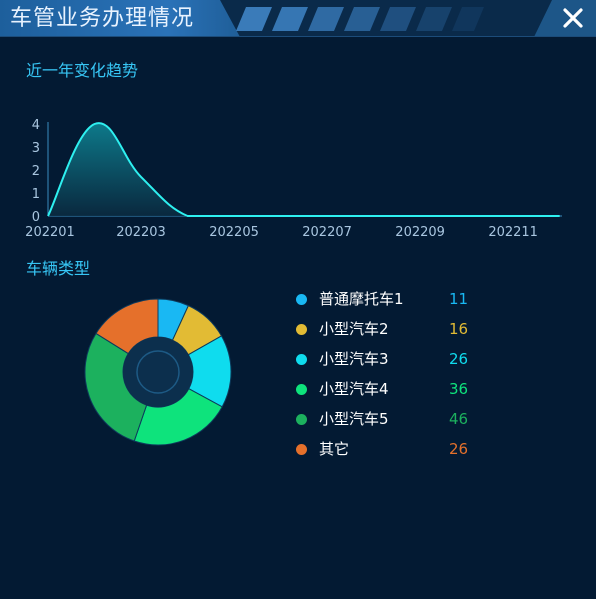 Image resolution: width=596 pixels, height=599 pixels. I want to click on x-tick-label: 202207, so click(327, 232).